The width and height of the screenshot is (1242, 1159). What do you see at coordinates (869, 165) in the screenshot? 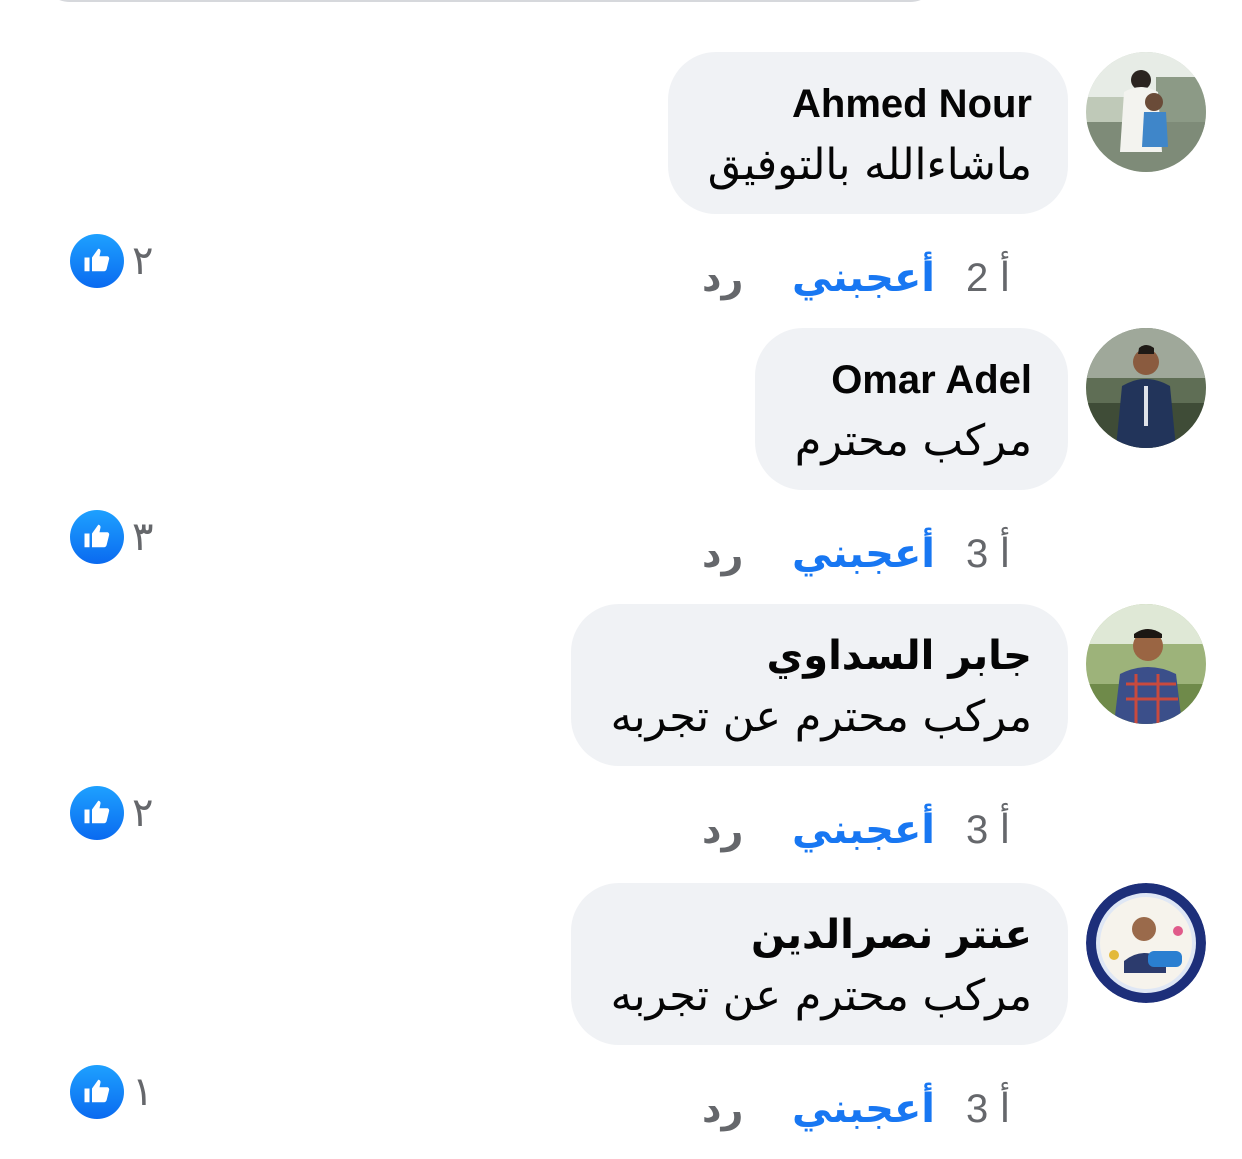
I see `comment-text: ماشاءالله بالتوفيق` at bounding box center [869, 165].